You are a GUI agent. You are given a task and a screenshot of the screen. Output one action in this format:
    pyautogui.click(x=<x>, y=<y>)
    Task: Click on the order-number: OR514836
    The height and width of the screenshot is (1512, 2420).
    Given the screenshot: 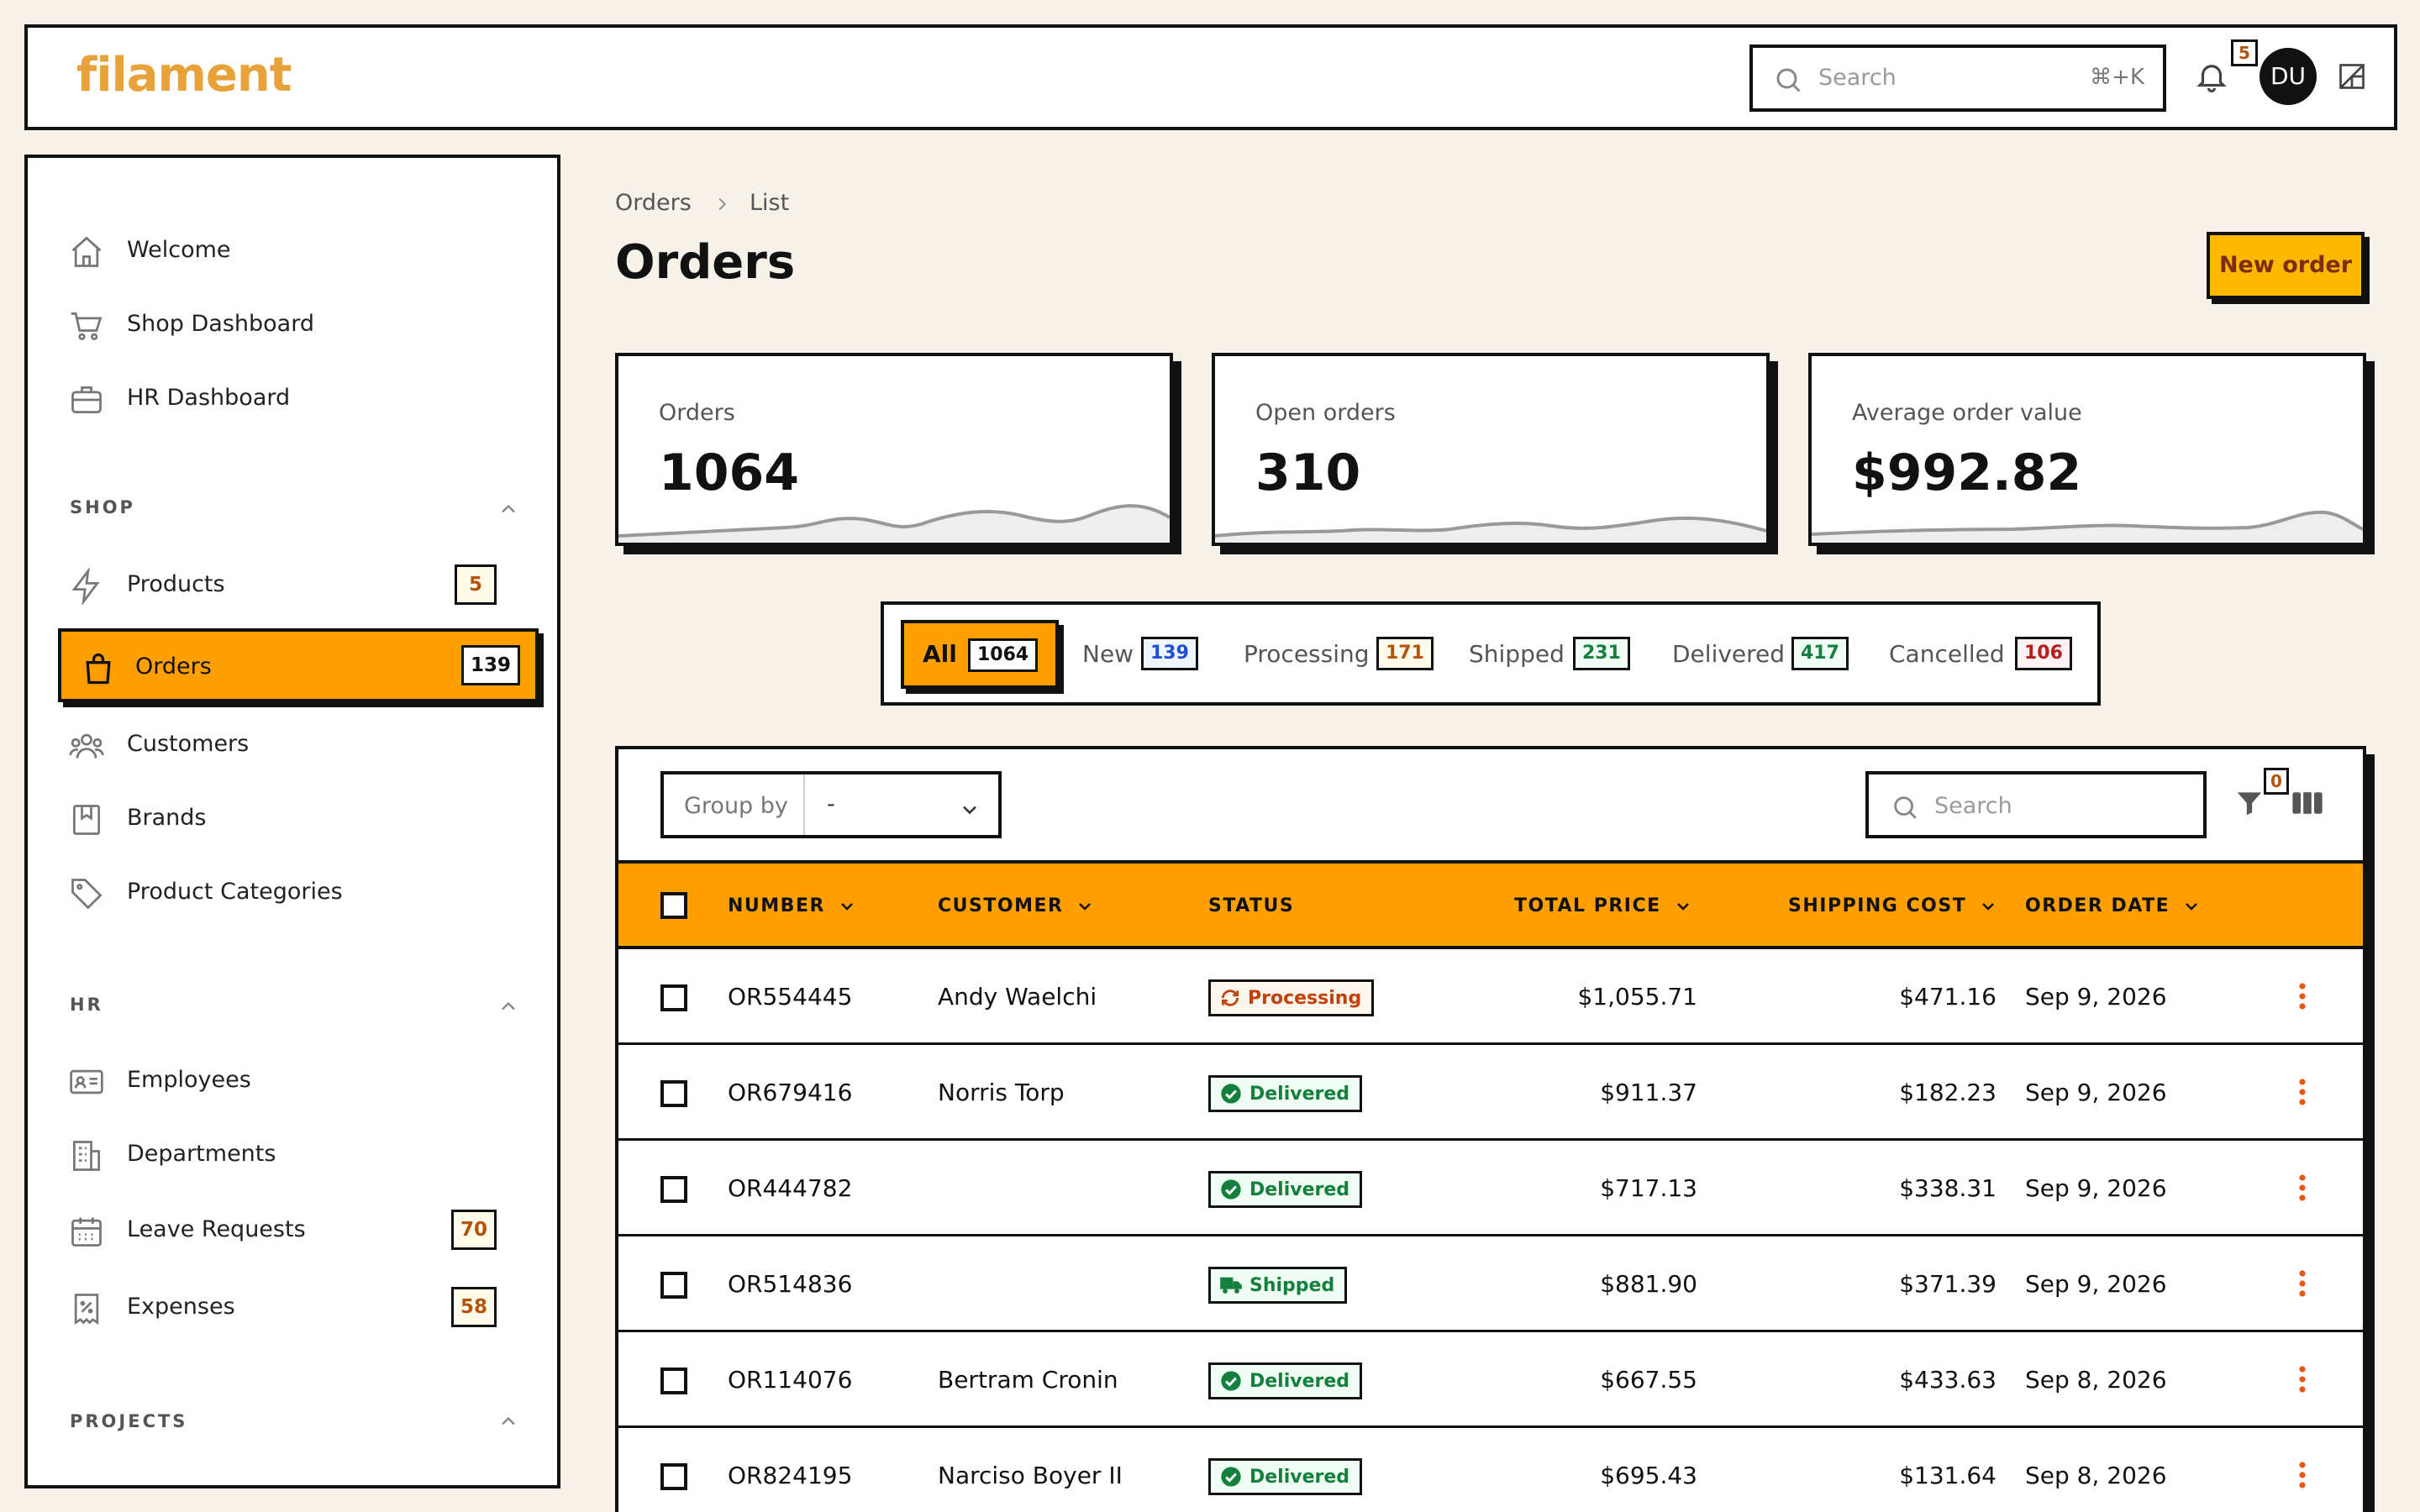 What is the action you would take?
    pyautogui.click(x=790, y=1284)
    